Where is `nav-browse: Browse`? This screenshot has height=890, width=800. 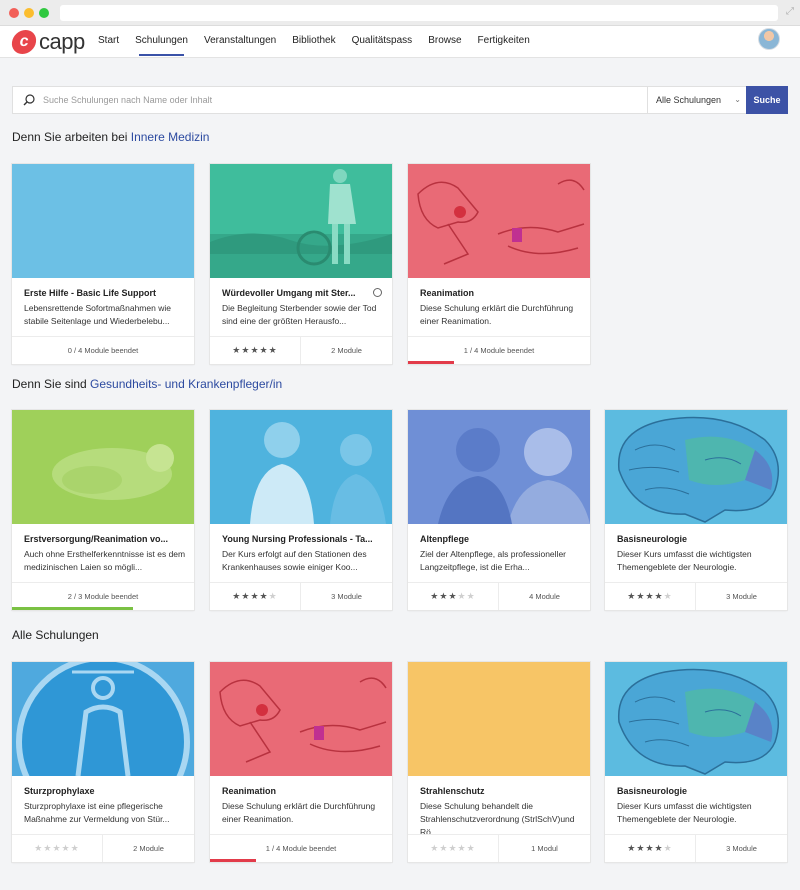 nav-browse: Browse is located at coordinates (444, 42).